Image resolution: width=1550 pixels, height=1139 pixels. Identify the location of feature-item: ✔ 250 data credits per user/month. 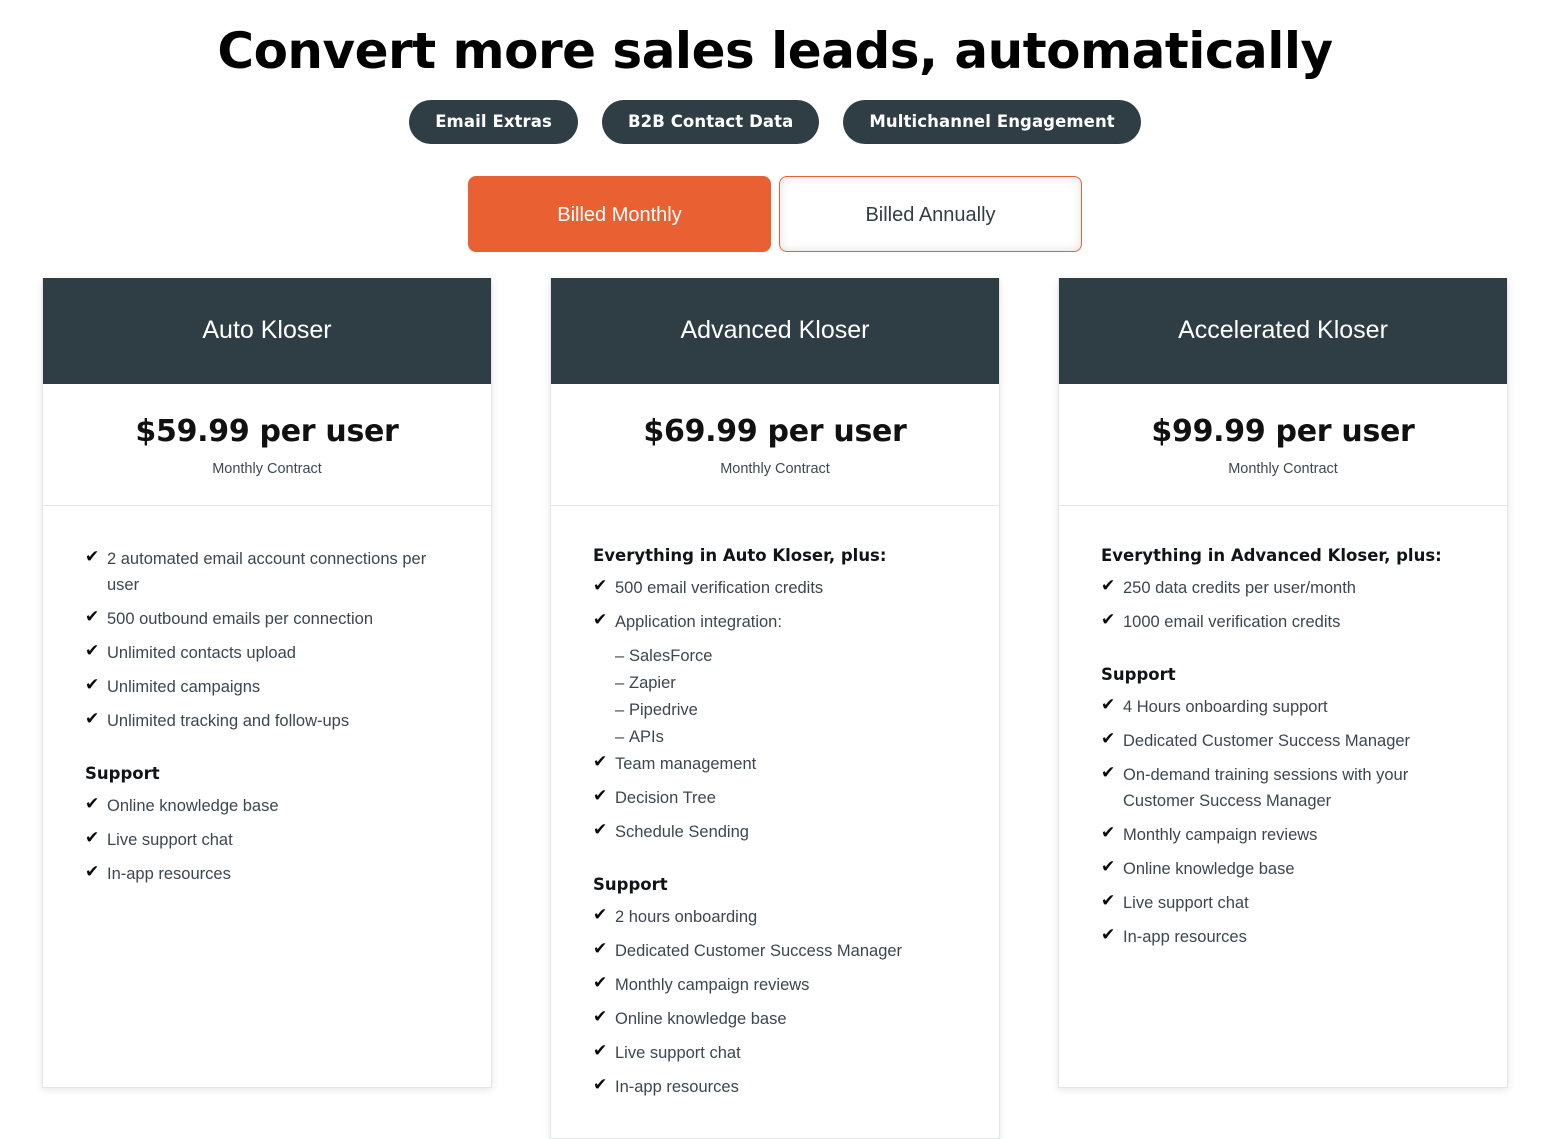
(1287, 588).